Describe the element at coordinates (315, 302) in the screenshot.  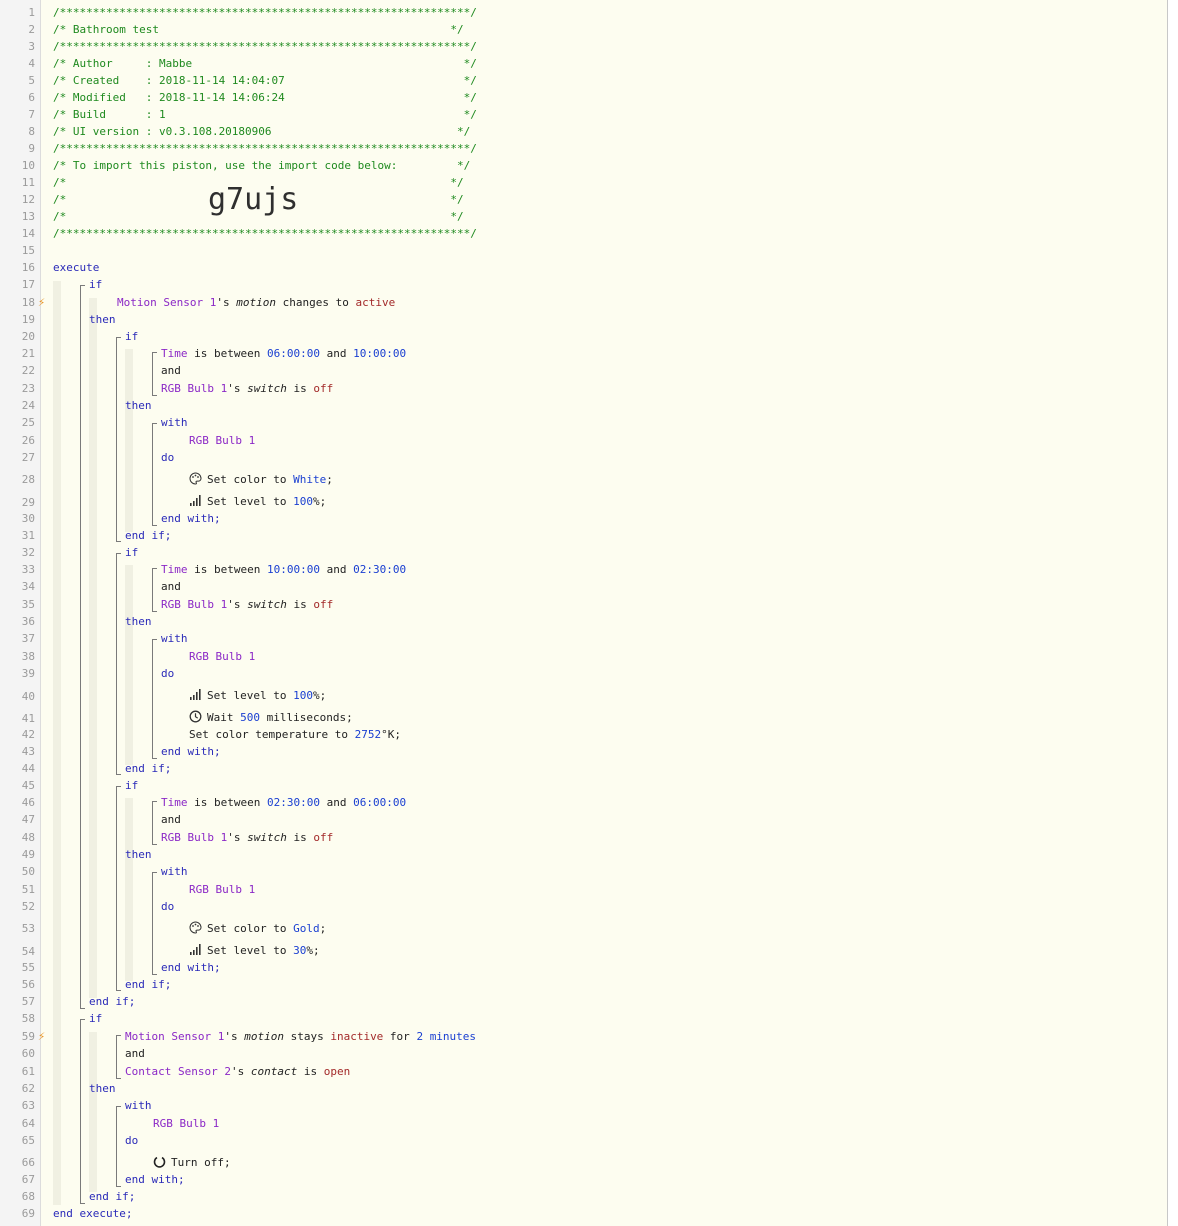
I see `op-changes-to: changes to` at that location.